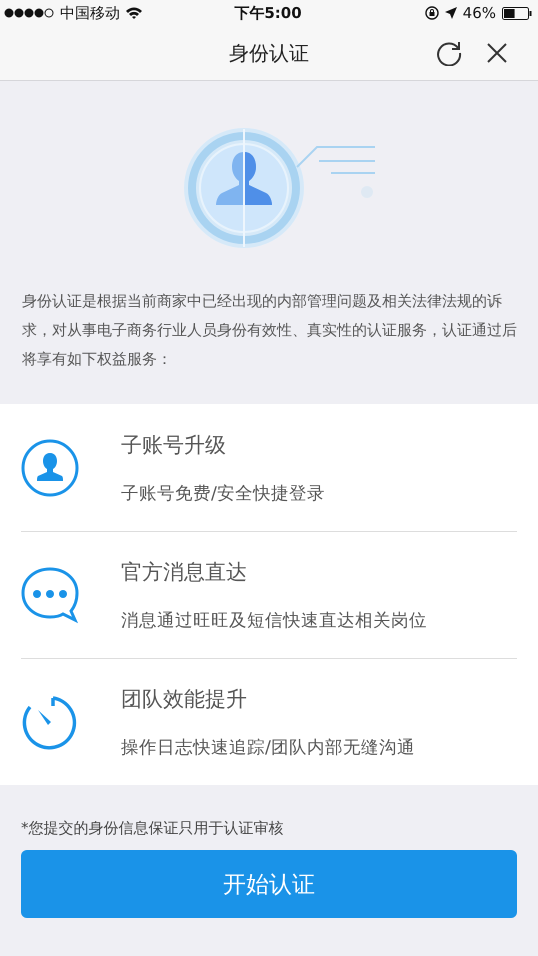 The height and width of the screenshot is (956, 538). What do you see at coordinates (268, 748) in the screenshot?
I see `benefit-description: 操作日志快速追踪/团队内部无缝沟通` at bounding box center [268, 748].